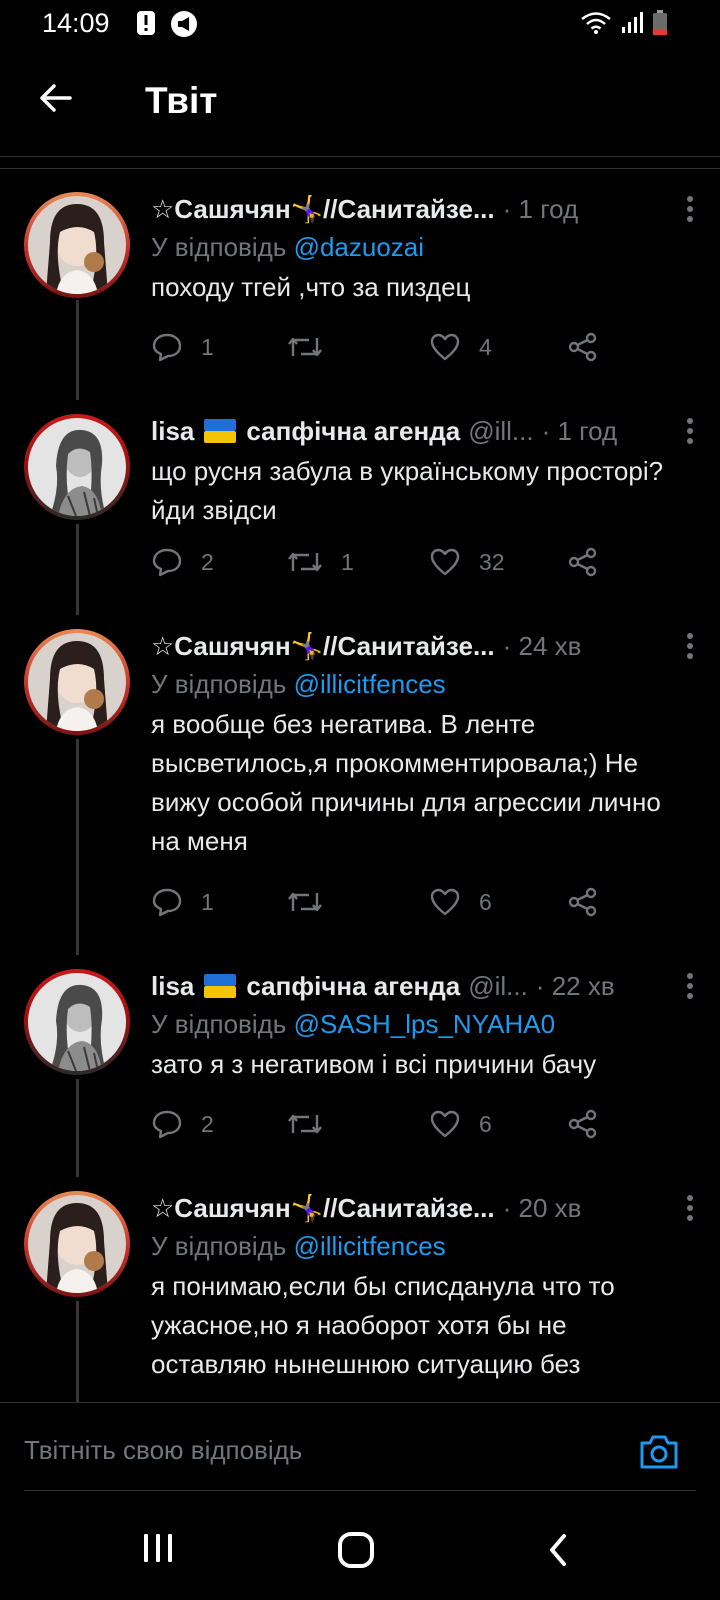 This screenshot has width=720, height=1600. Describe the element at coordinates (207, 1123) in the screenshot. I see `reply-count: 2` at that location.